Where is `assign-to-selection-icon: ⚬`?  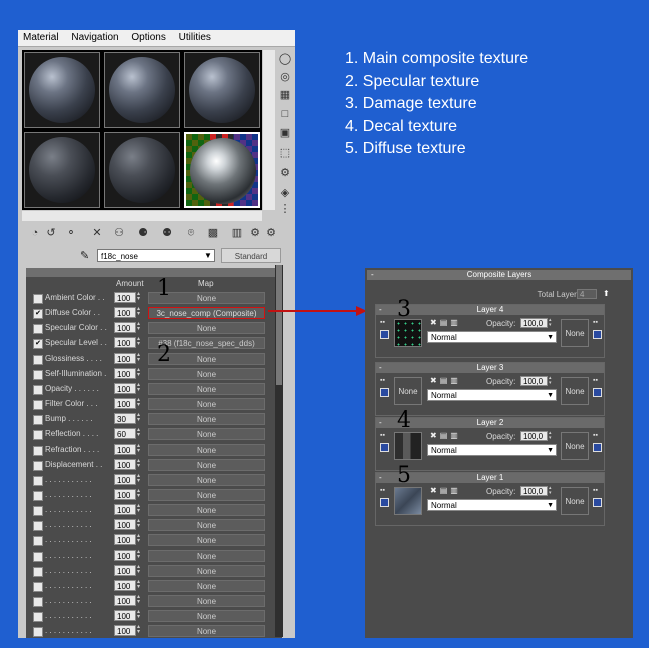
assign-to-selection-icon: ⚬ is located at coordinates (71, 233).